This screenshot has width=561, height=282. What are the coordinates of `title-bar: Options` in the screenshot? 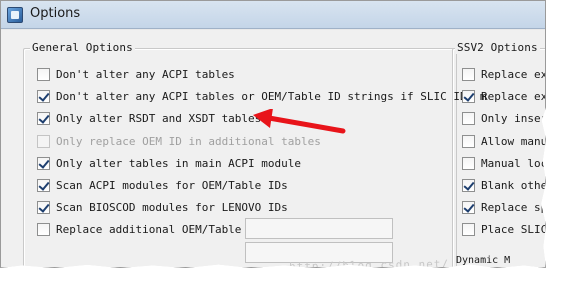 It's located at (273, 15).